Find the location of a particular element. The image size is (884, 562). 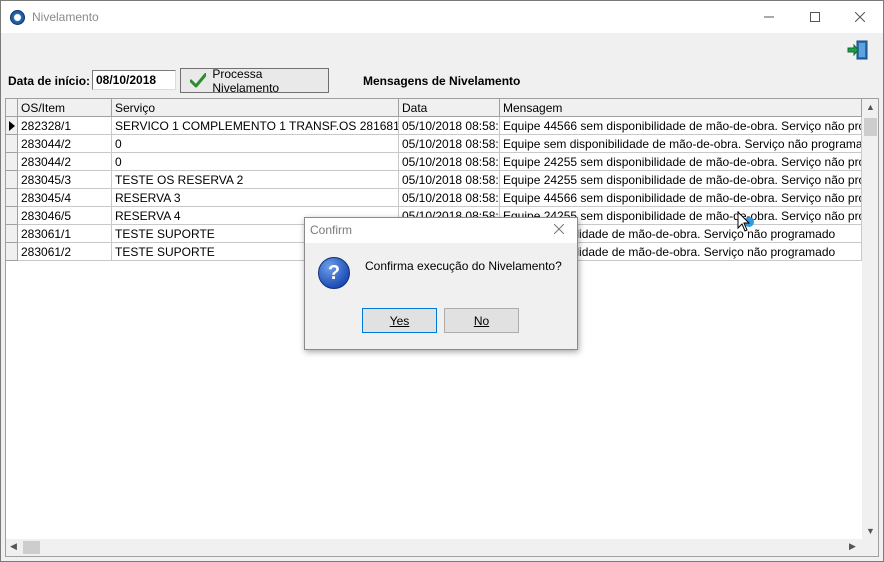

horizontal-scrollbar: ◀ ▶ is located at coordinates (434, 547).